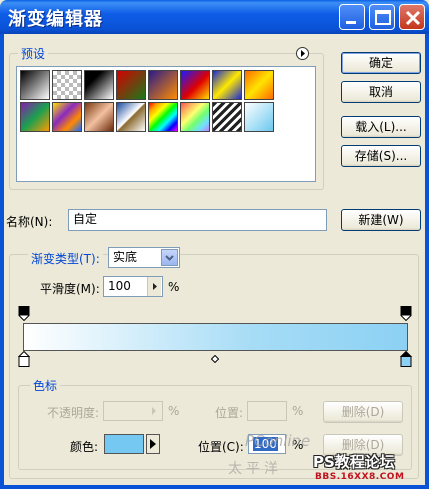 Image resolution: width=429 pixels, height=489 pixels. I want to click on preset-swatch-yellow-violet-orange-blue, so click(67, 117).